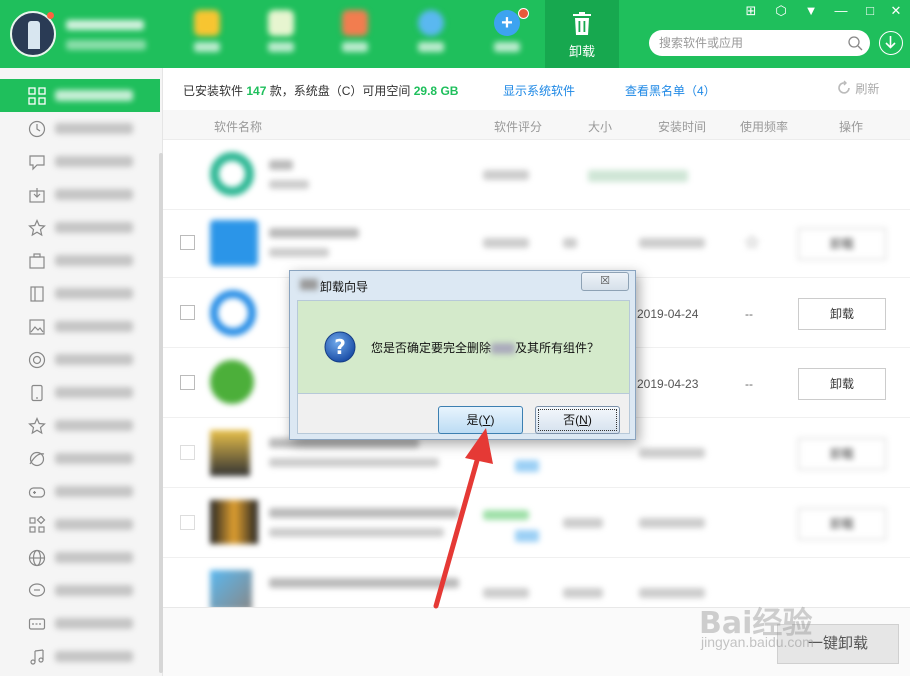  What do you see at coordinates (896, 11) in the screenshot?
I see `close-icon: ✕` at bounding box center [896, 11].